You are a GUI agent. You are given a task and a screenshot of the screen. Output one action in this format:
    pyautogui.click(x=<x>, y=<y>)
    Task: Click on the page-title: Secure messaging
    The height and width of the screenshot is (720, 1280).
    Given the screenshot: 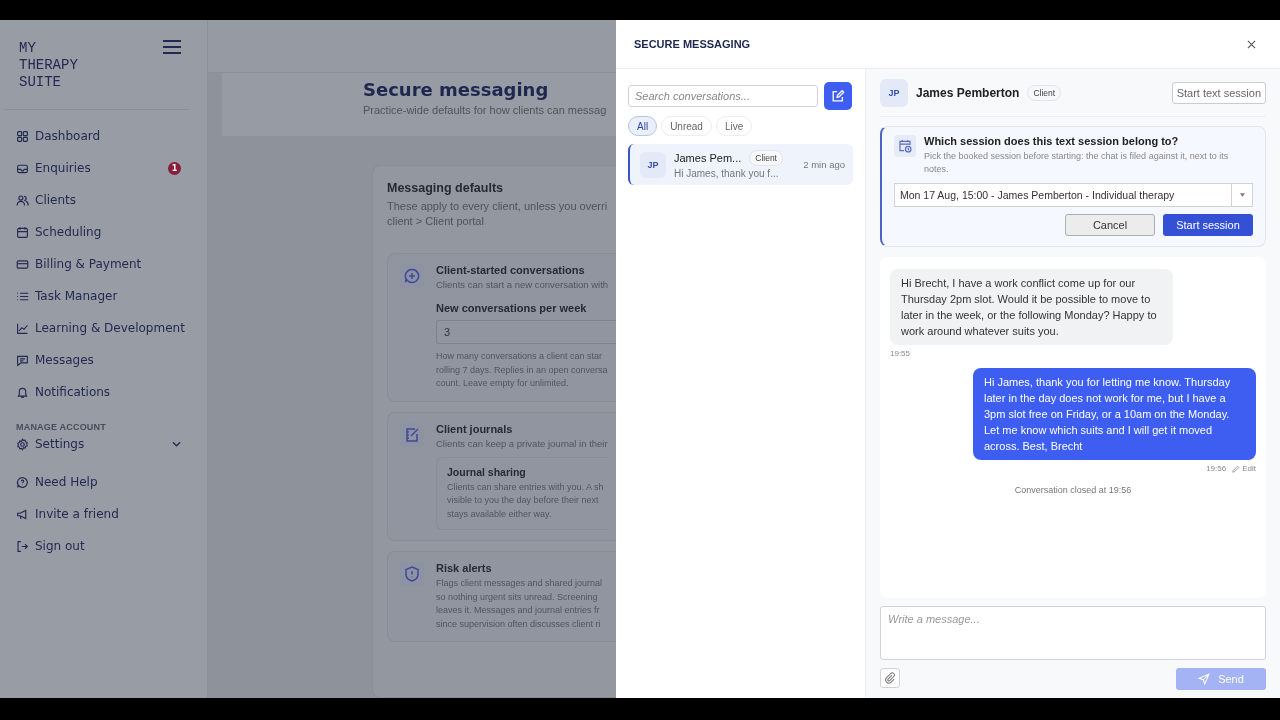 What is the action you would take?
    pyautogui.click(x=456, y=89)
    